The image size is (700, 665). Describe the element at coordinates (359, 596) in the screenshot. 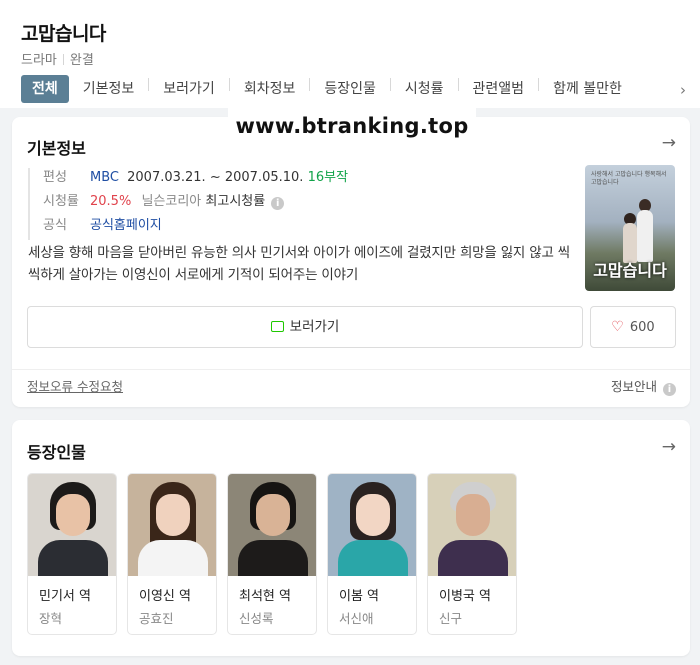

I see `cast-role: 이봄 역` at that location.